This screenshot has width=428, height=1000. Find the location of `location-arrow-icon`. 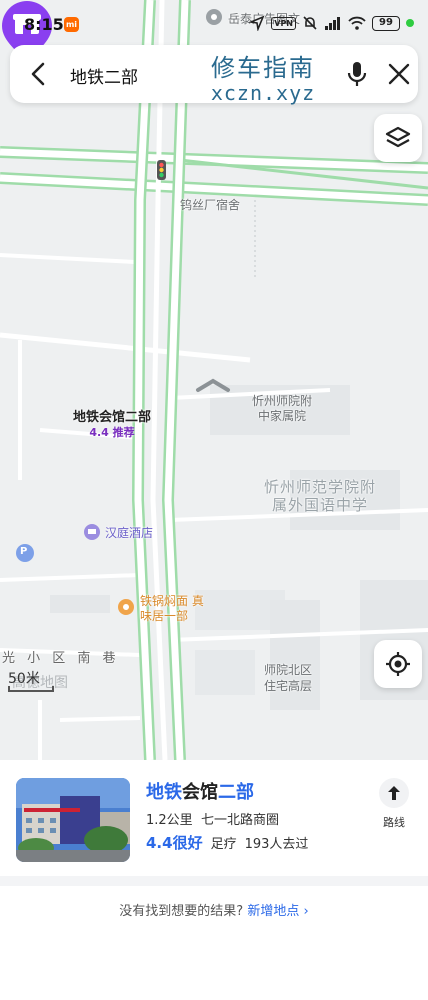

location-arrow-icon is located at coordinates (257, 23).